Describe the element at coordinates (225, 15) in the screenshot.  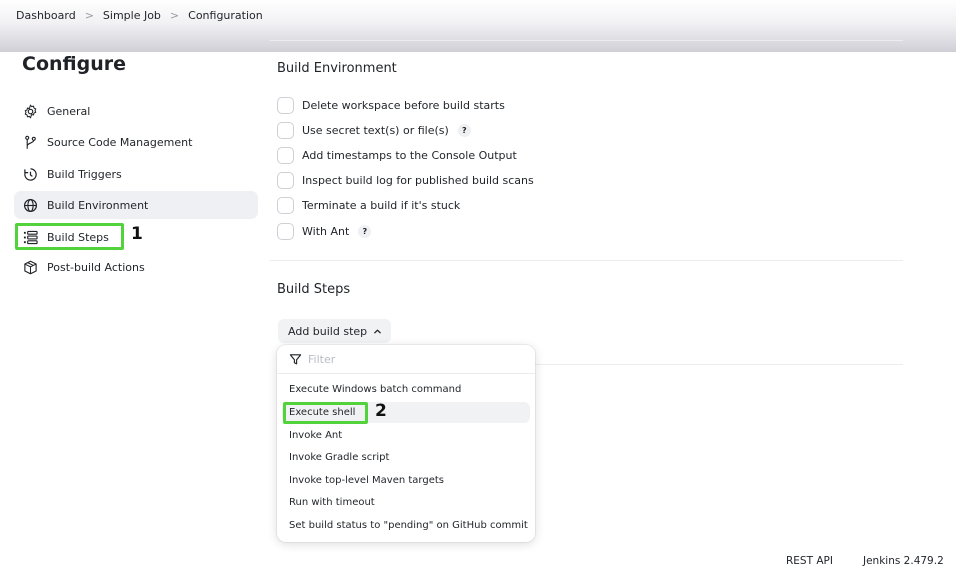
I see `breadcrumb-configuration: Configuration` at that location.